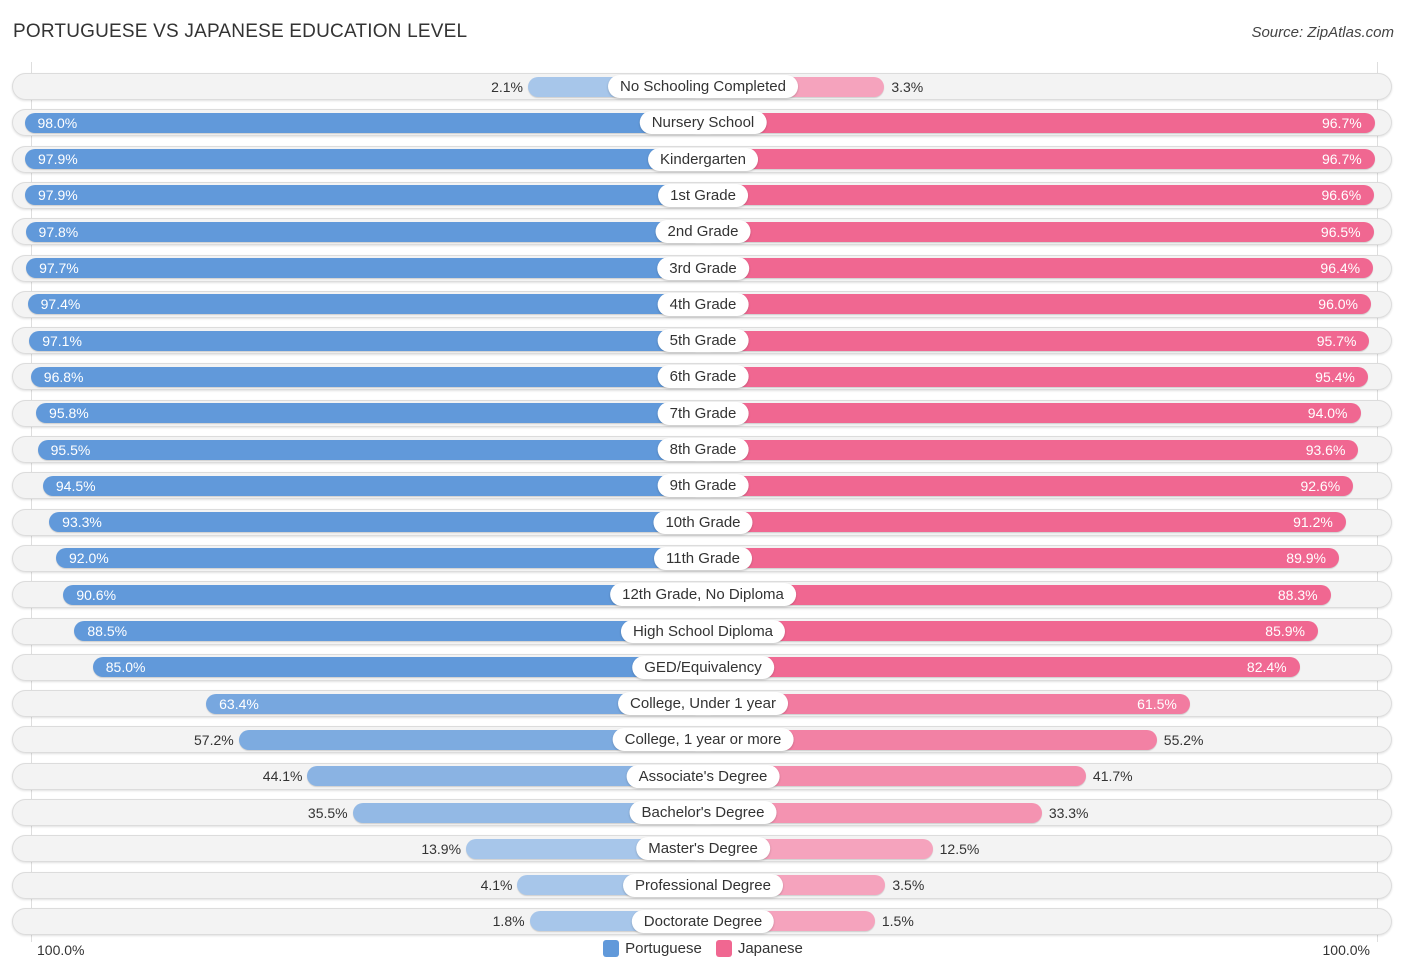 This screenshot has width=1406, height=975. I want to click on category-label-kindergarten: Kindergarten, so click(703, 159).